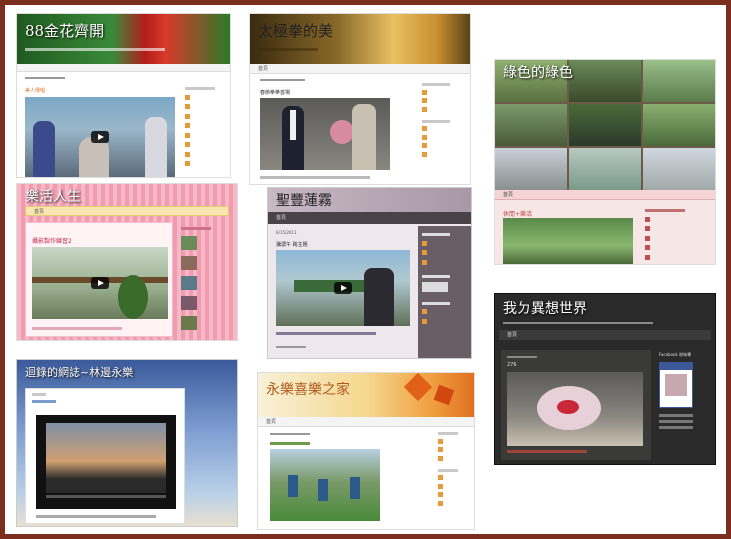  What do you see at coordinates (52, 240) in the screenshot?
I see `post-title: 攝影製作練習2` at bounding box center [52, 240].